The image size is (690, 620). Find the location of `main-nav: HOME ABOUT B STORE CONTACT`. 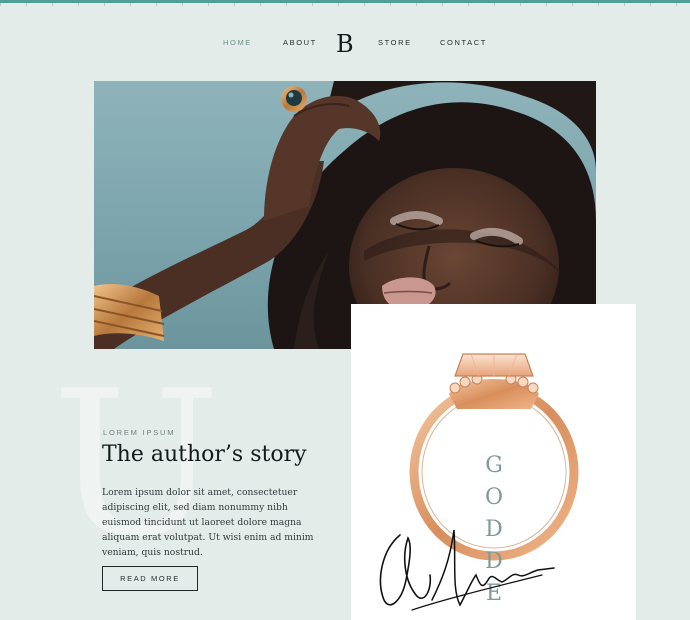

main-nav: HOME ABOUT B STORE CONTACT is located at coordinates (345, 44).